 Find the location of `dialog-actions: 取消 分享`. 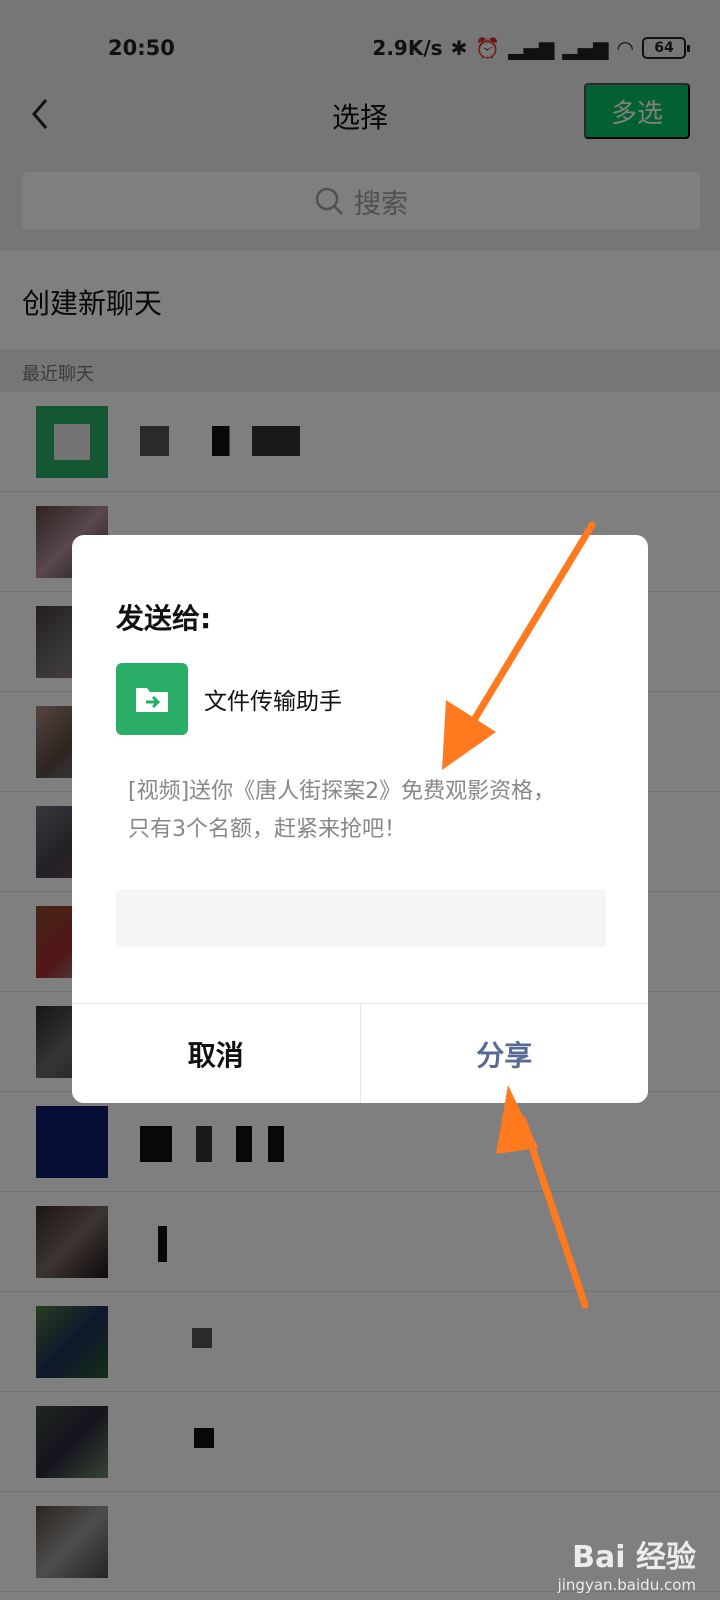

dialog-actions: 取消 分享 is located at coordinates (360, 1053).